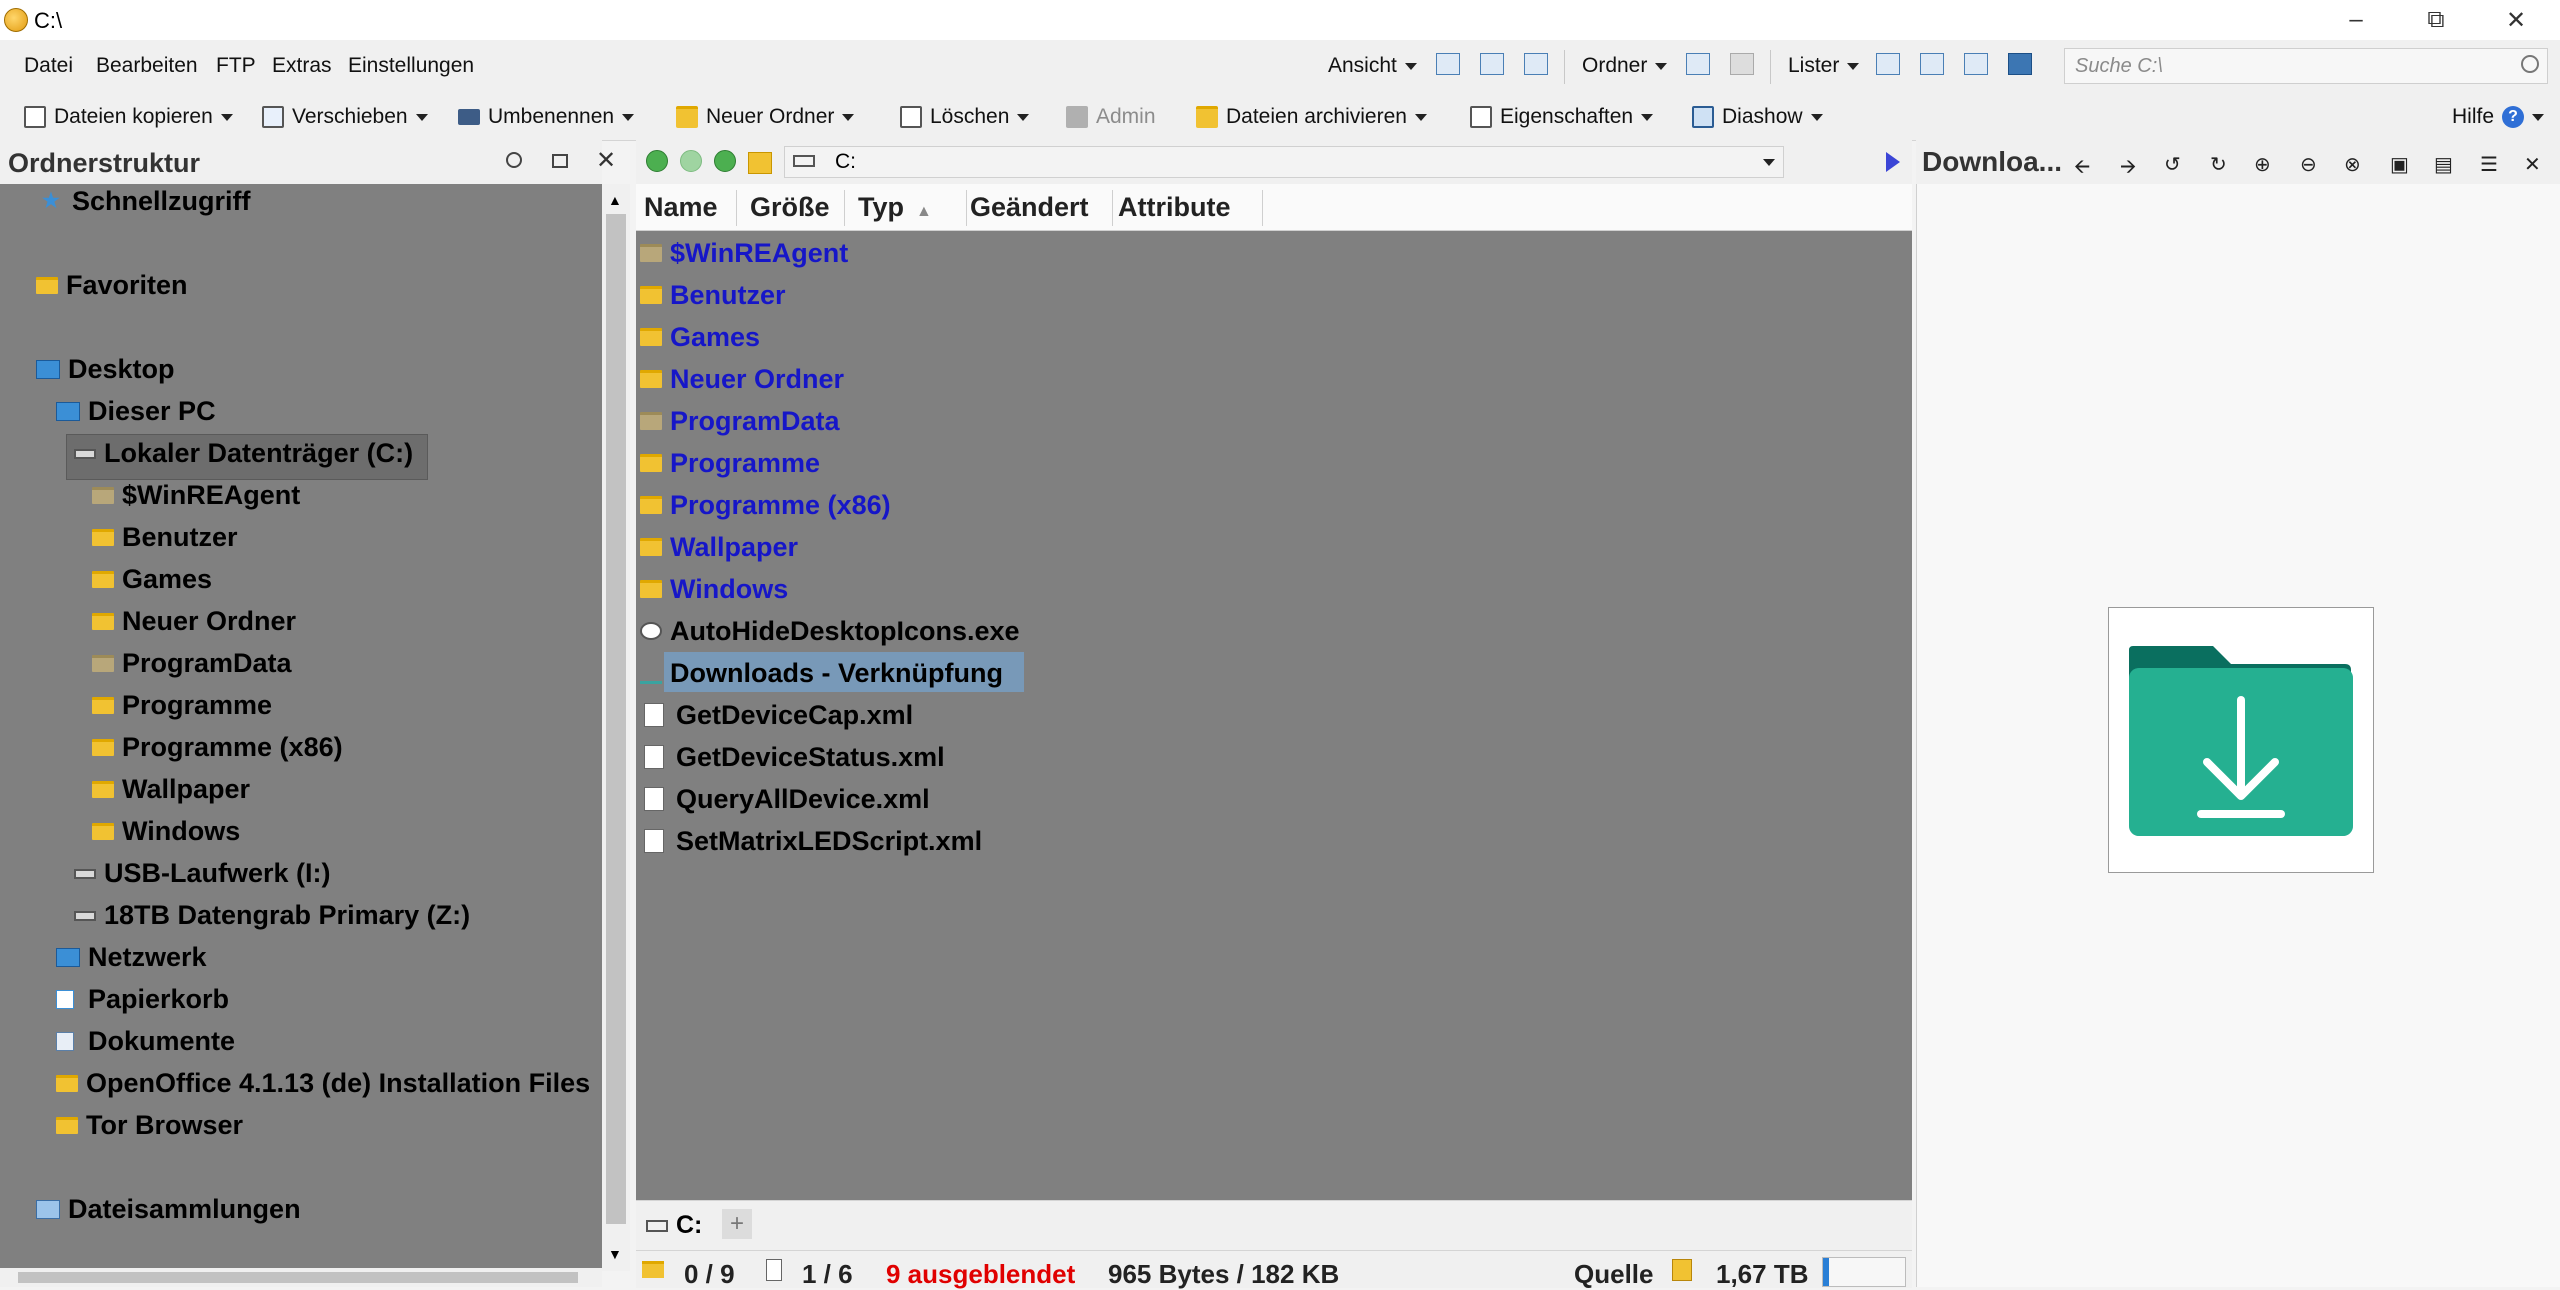 The height and width of the screenshot is (1290, 2560). What do you see at coordinates (1893, 162) in the screenshot?
I see `play-icon` at bounding box center [1893, 162].